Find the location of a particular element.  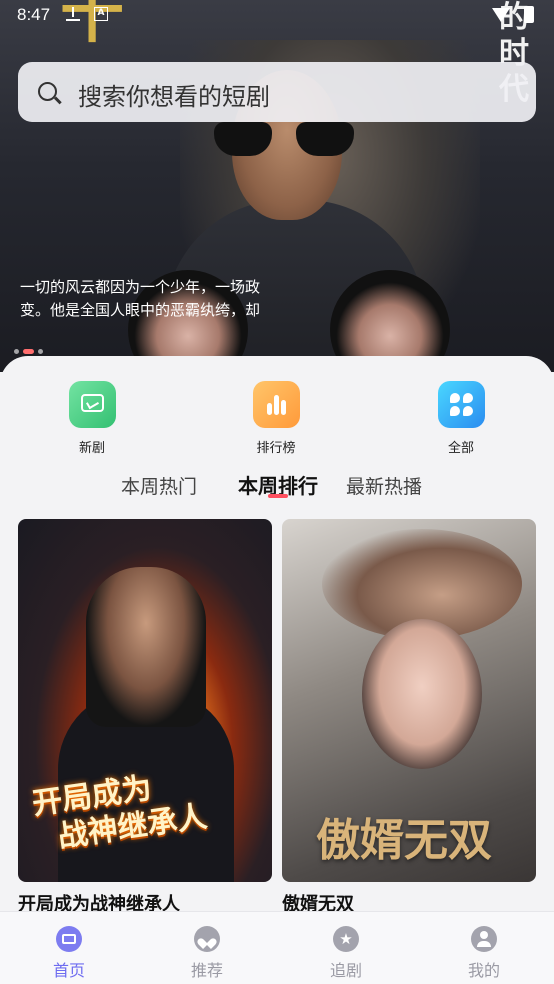

tab-bar: 本周热门 本周排行 最新热播 is located at coordinates (277, 488).